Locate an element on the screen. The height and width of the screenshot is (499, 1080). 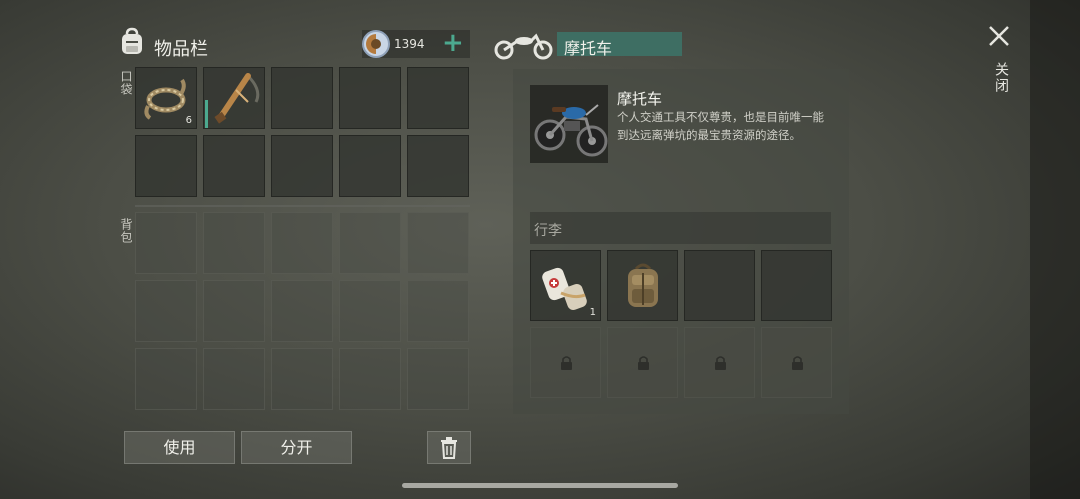
pocket-slot-crossbow is located at coordinates (234, 98).